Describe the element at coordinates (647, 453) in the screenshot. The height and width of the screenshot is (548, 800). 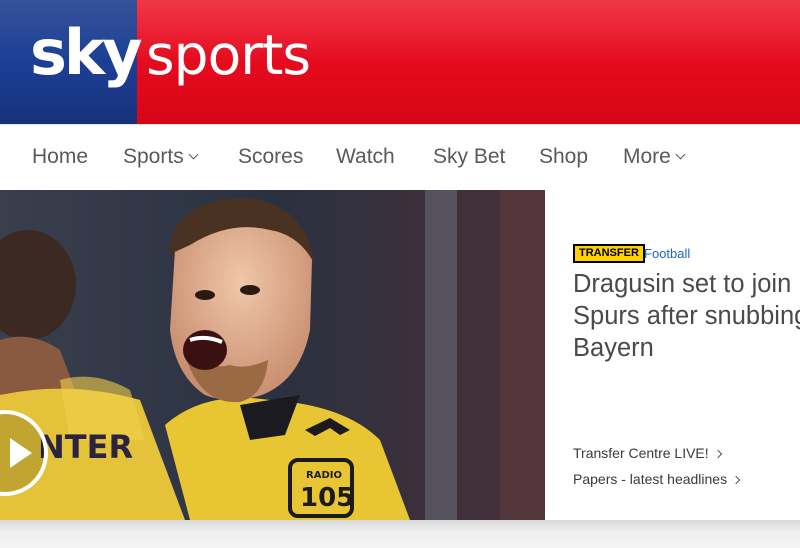
I see `transfer-centre-link: Transfer Centre LIVE!` at that location.